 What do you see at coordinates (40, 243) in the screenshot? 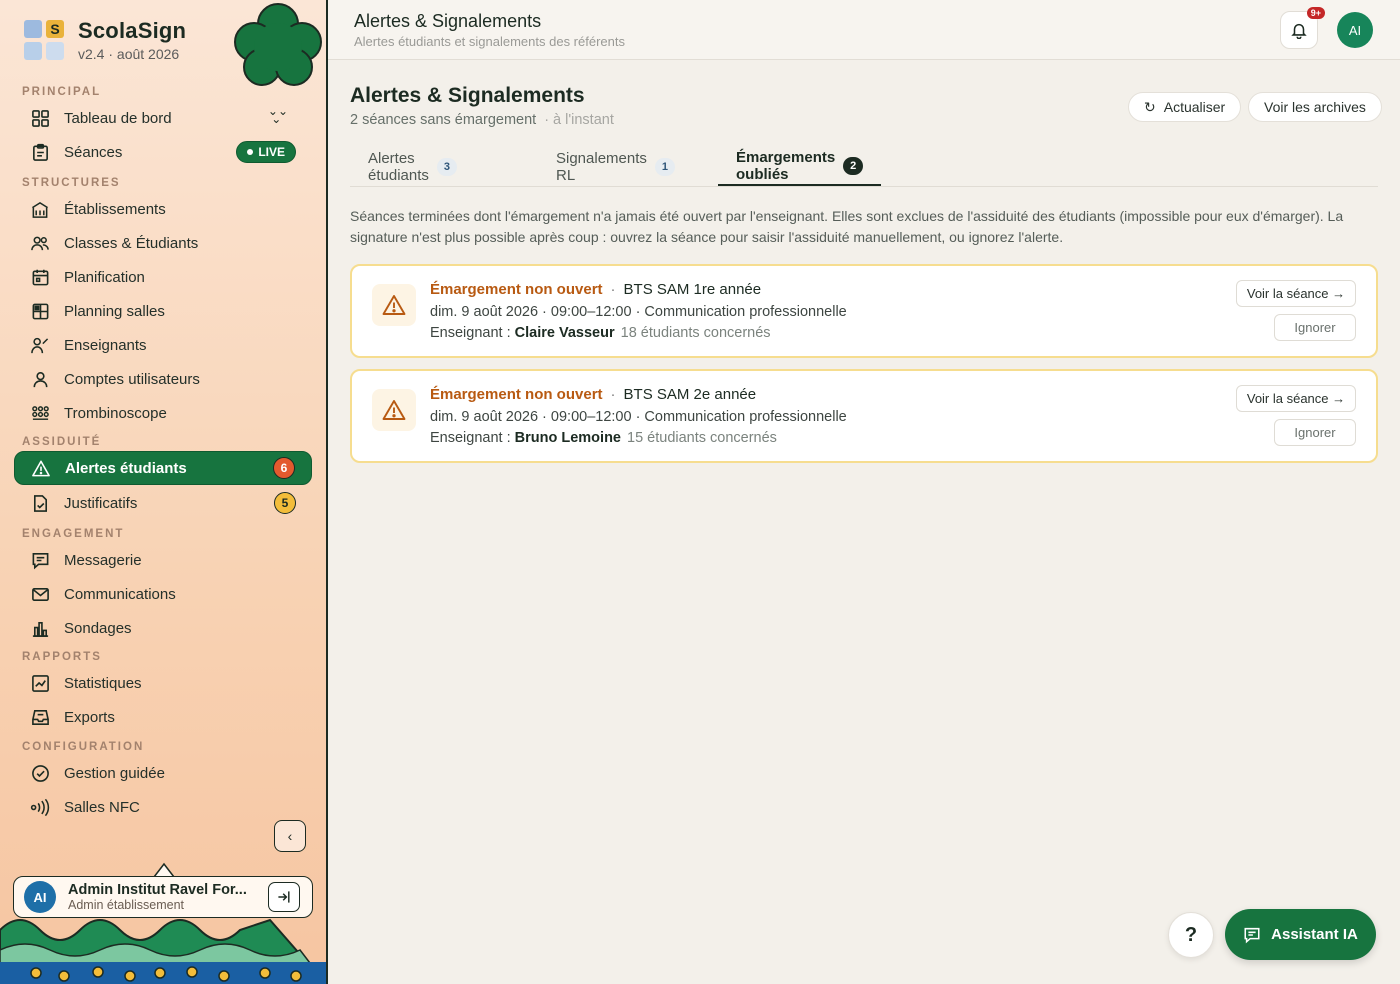
I see `users-icon` at bounding box center [40, 243].